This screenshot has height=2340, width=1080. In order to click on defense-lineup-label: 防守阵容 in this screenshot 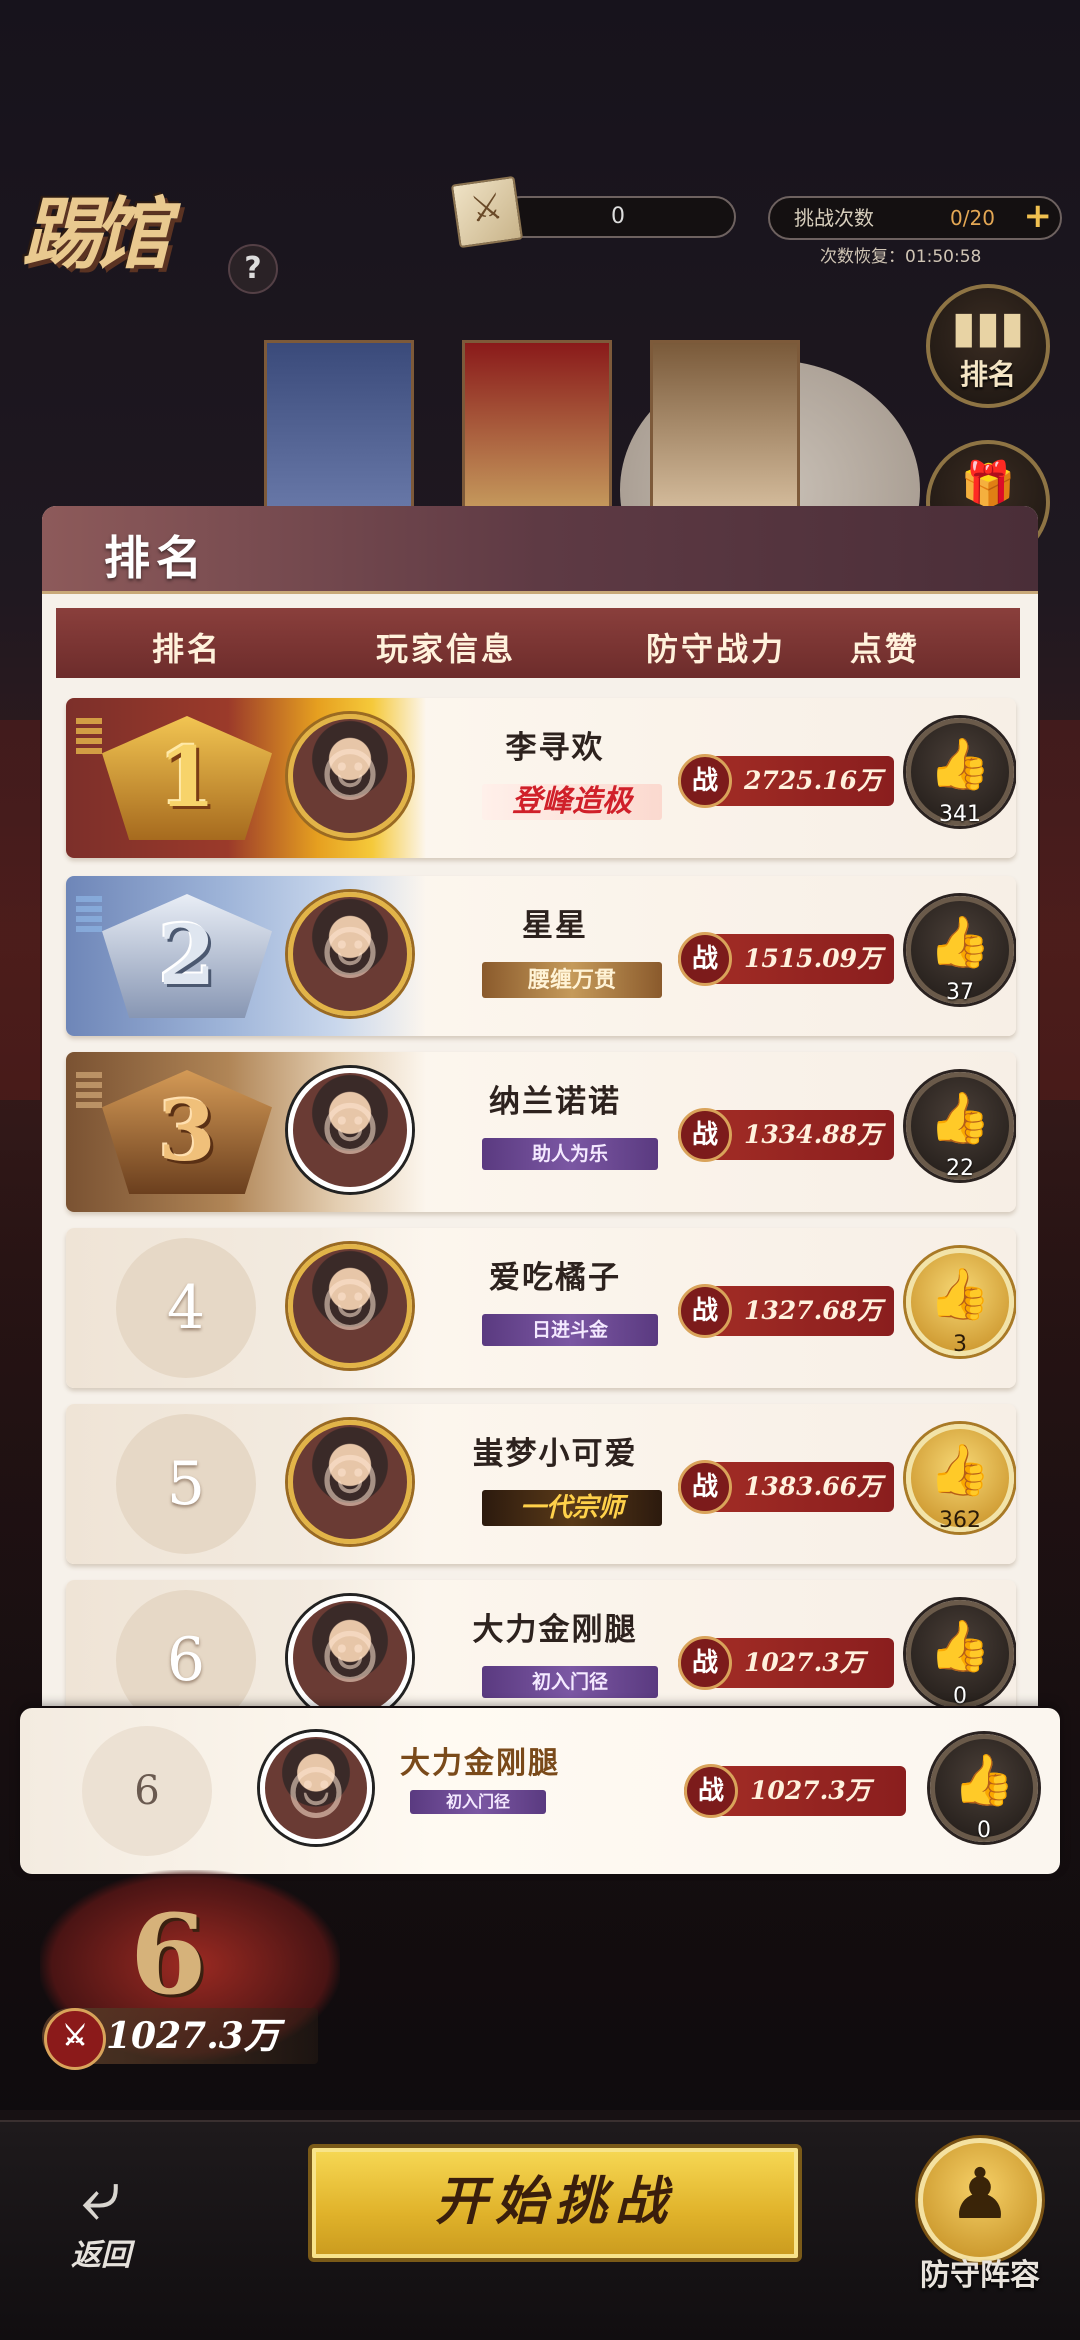, I will do `click(980, 2275)`.